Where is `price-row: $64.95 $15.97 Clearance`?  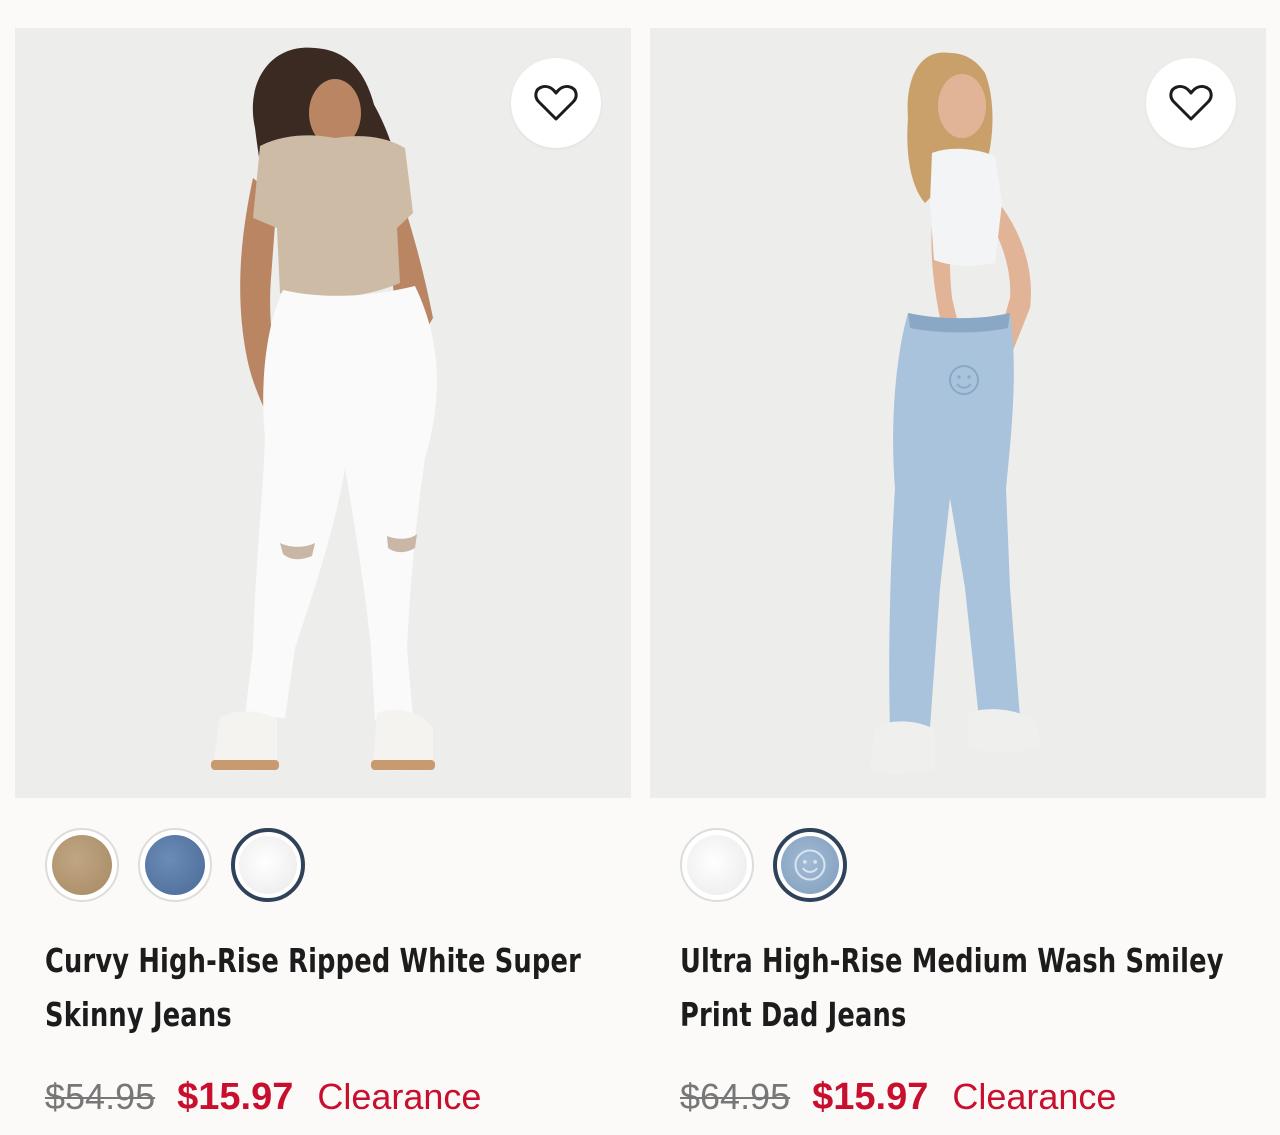
price-row: $64.95 $15.97 Clearance is located at coordinates (898, 1097).